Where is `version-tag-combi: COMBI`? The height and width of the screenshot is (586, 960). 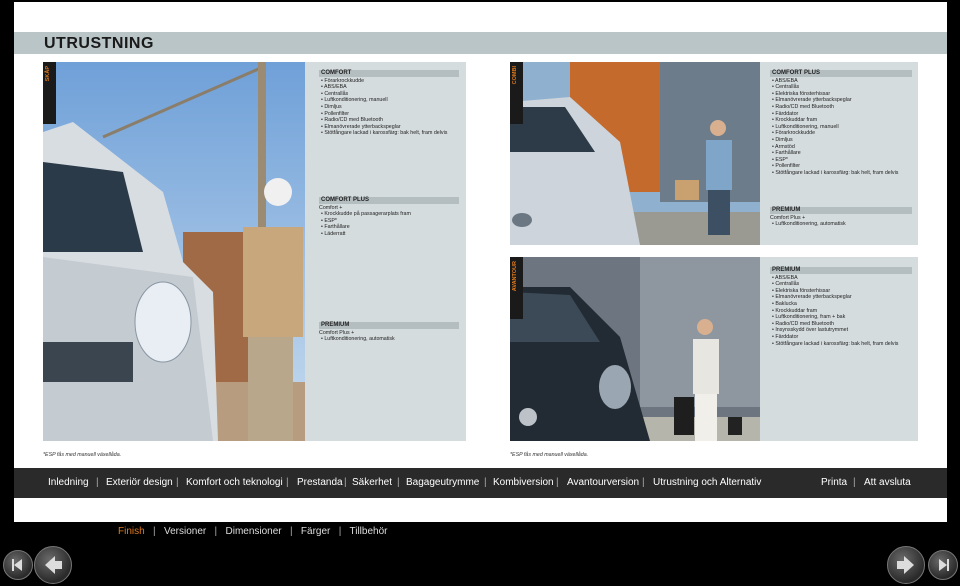 version-tag-combi: COMBI is located at coordinates (516, 93).